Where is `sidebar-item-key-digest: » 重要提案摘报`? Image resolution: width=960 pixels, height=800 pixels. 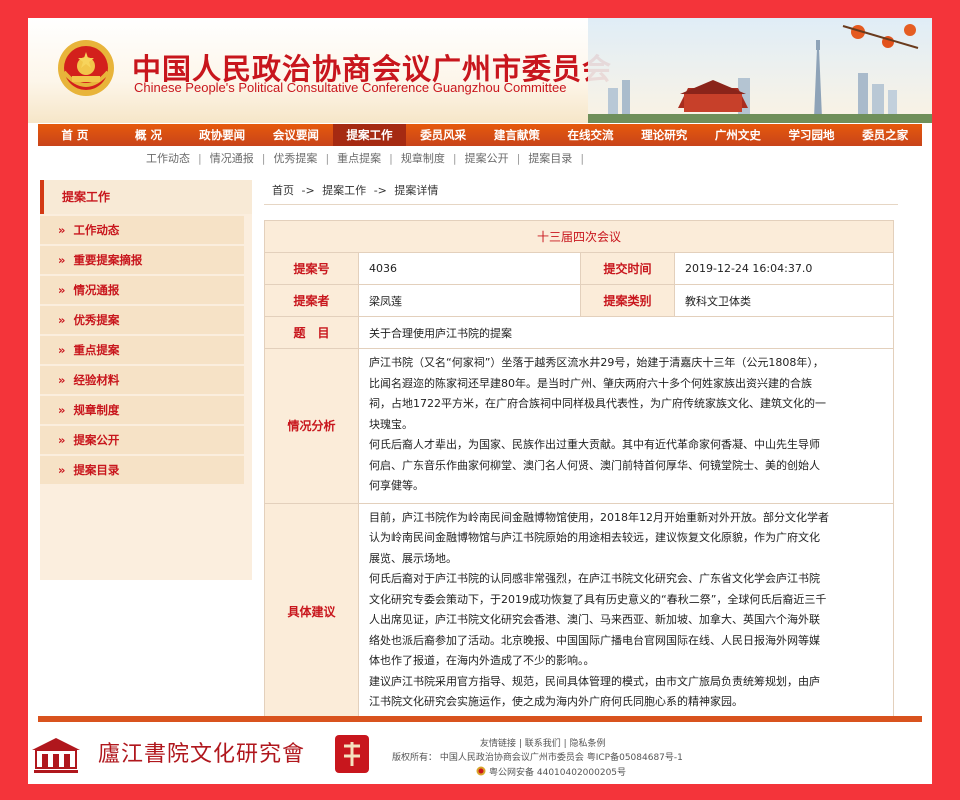 sidebar-item-key-digest: » 重要提案摘报 is located at coordinates (142, 260).